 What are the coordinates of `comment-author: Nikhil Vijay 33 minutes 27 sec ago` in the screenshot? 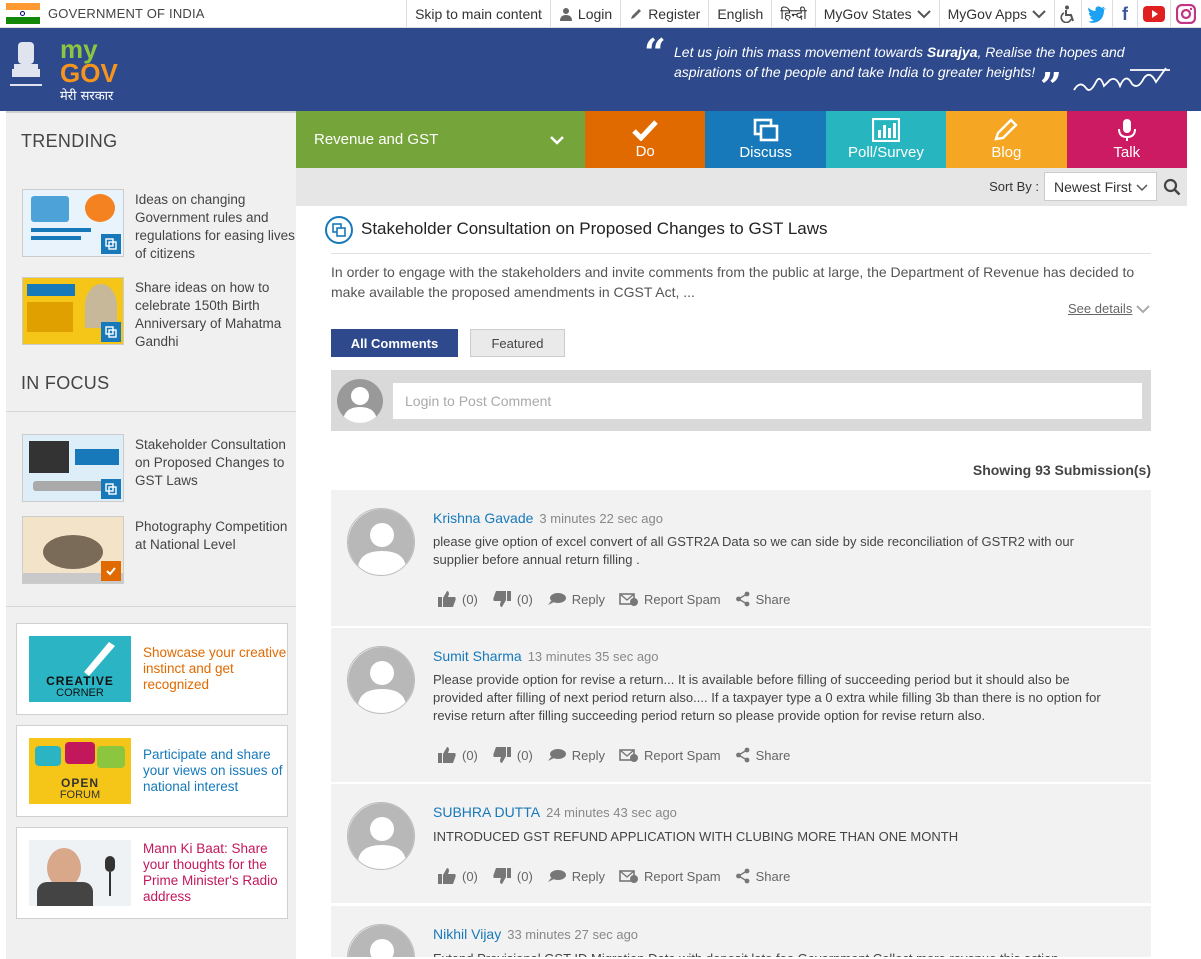 It's located at (535, 934).